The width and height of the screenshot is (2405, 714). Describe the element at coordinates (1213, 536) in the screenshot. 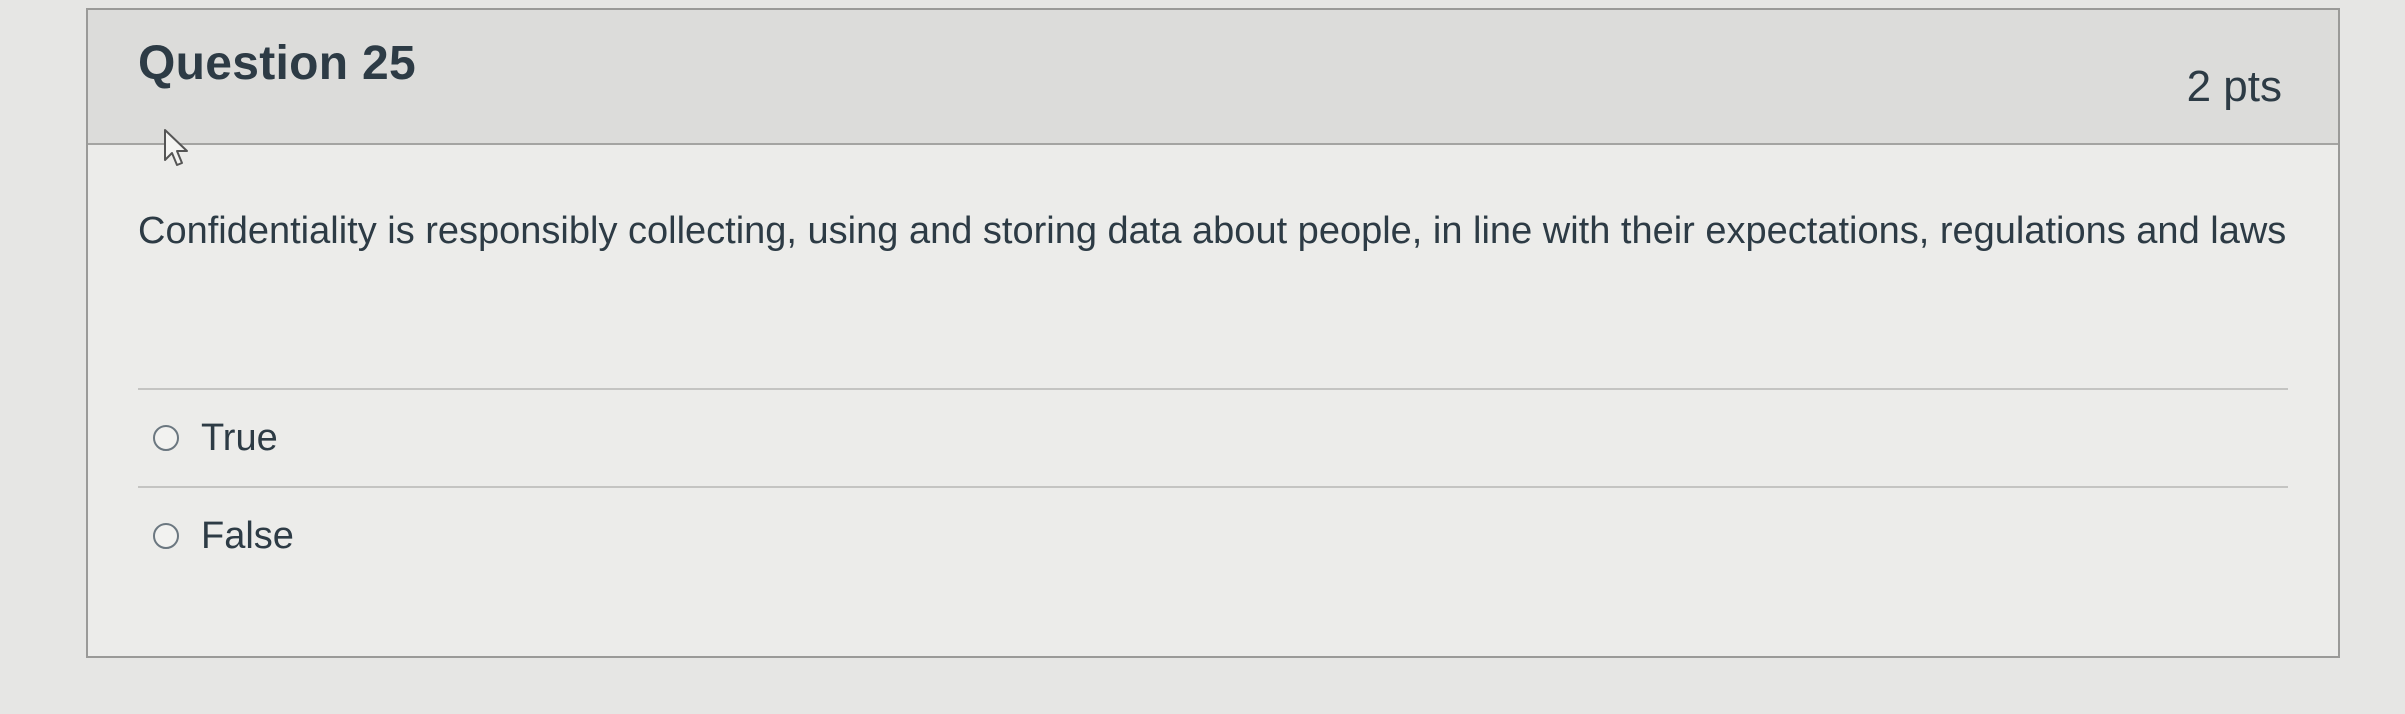

I see `answer-option-false: False` at that location.